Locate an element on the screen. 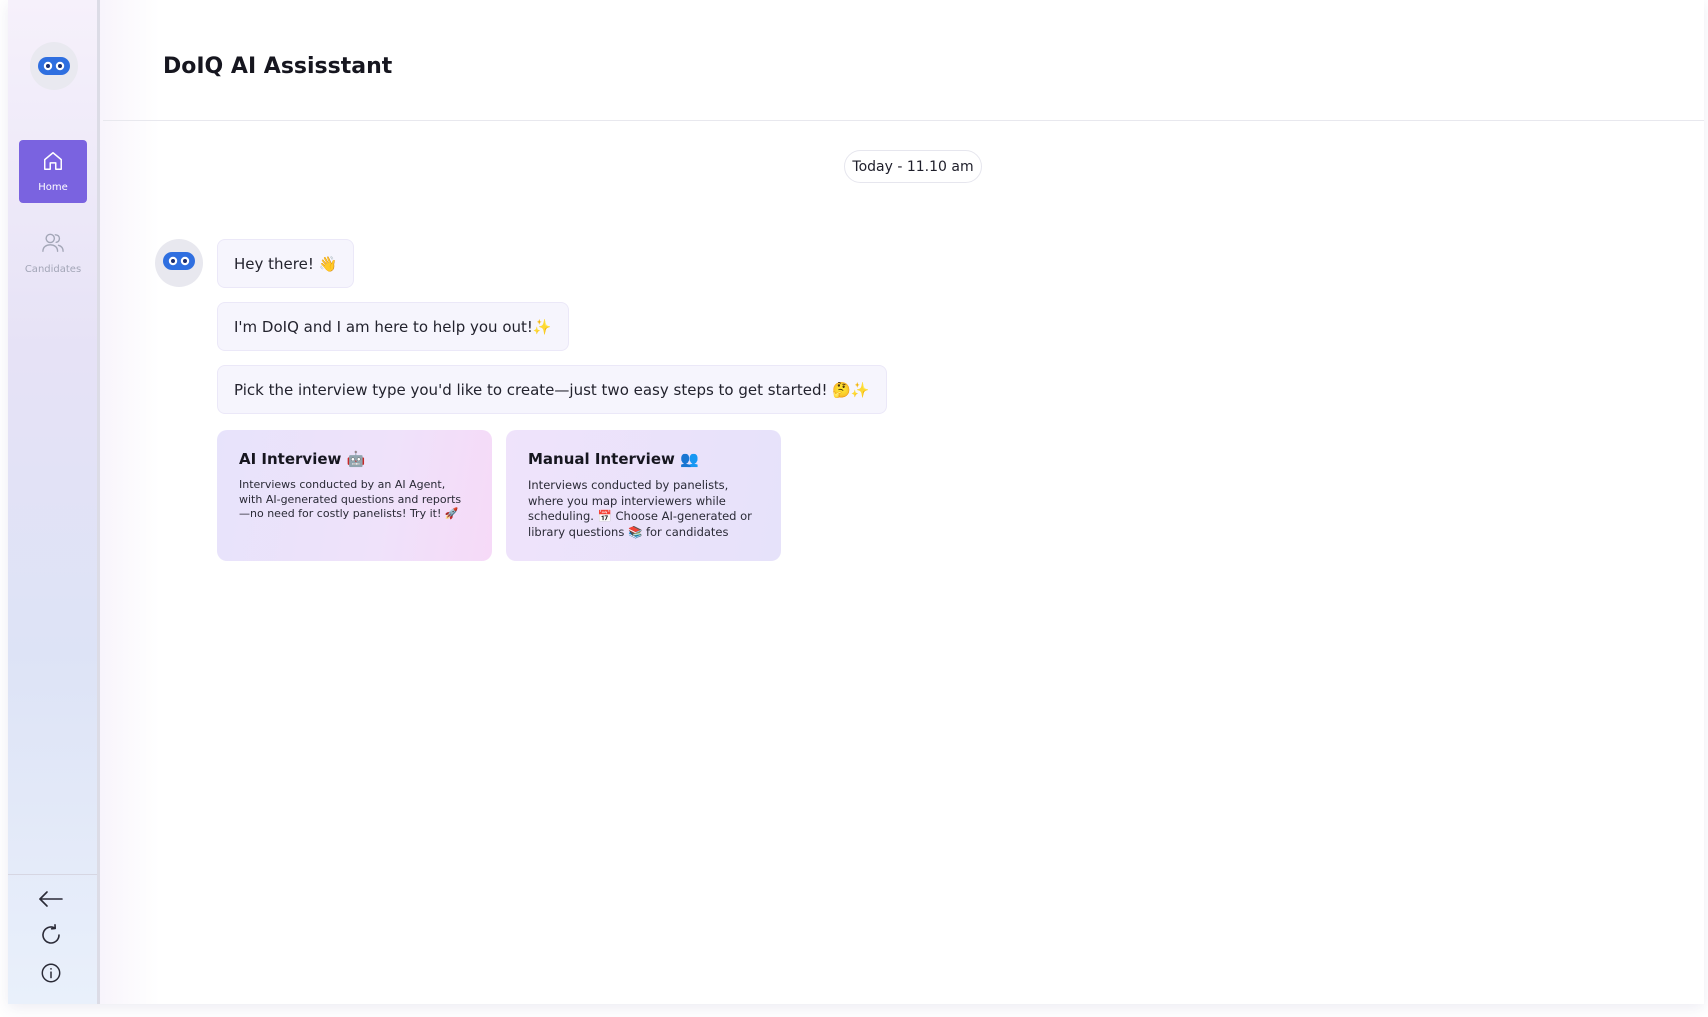  bot-logo-icon is located at coordinates (54, 66).